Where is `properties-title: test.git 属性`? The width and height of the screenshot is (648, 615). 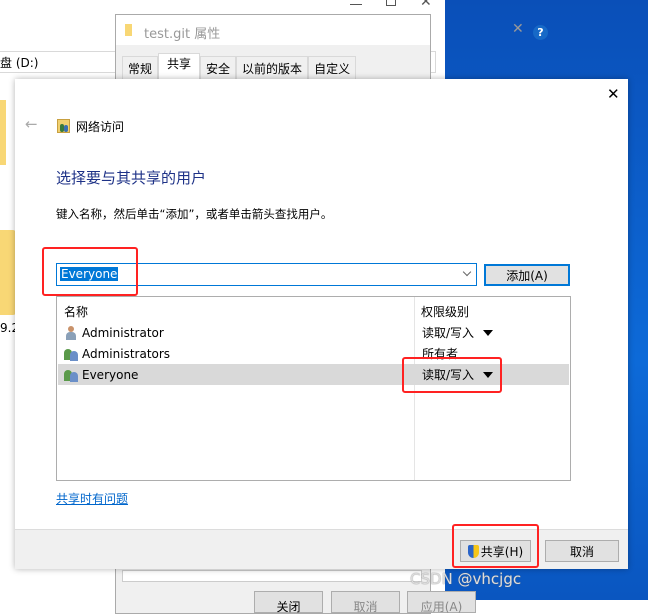
properties-title: test.git 属性 is located at coordinates (182, 34).